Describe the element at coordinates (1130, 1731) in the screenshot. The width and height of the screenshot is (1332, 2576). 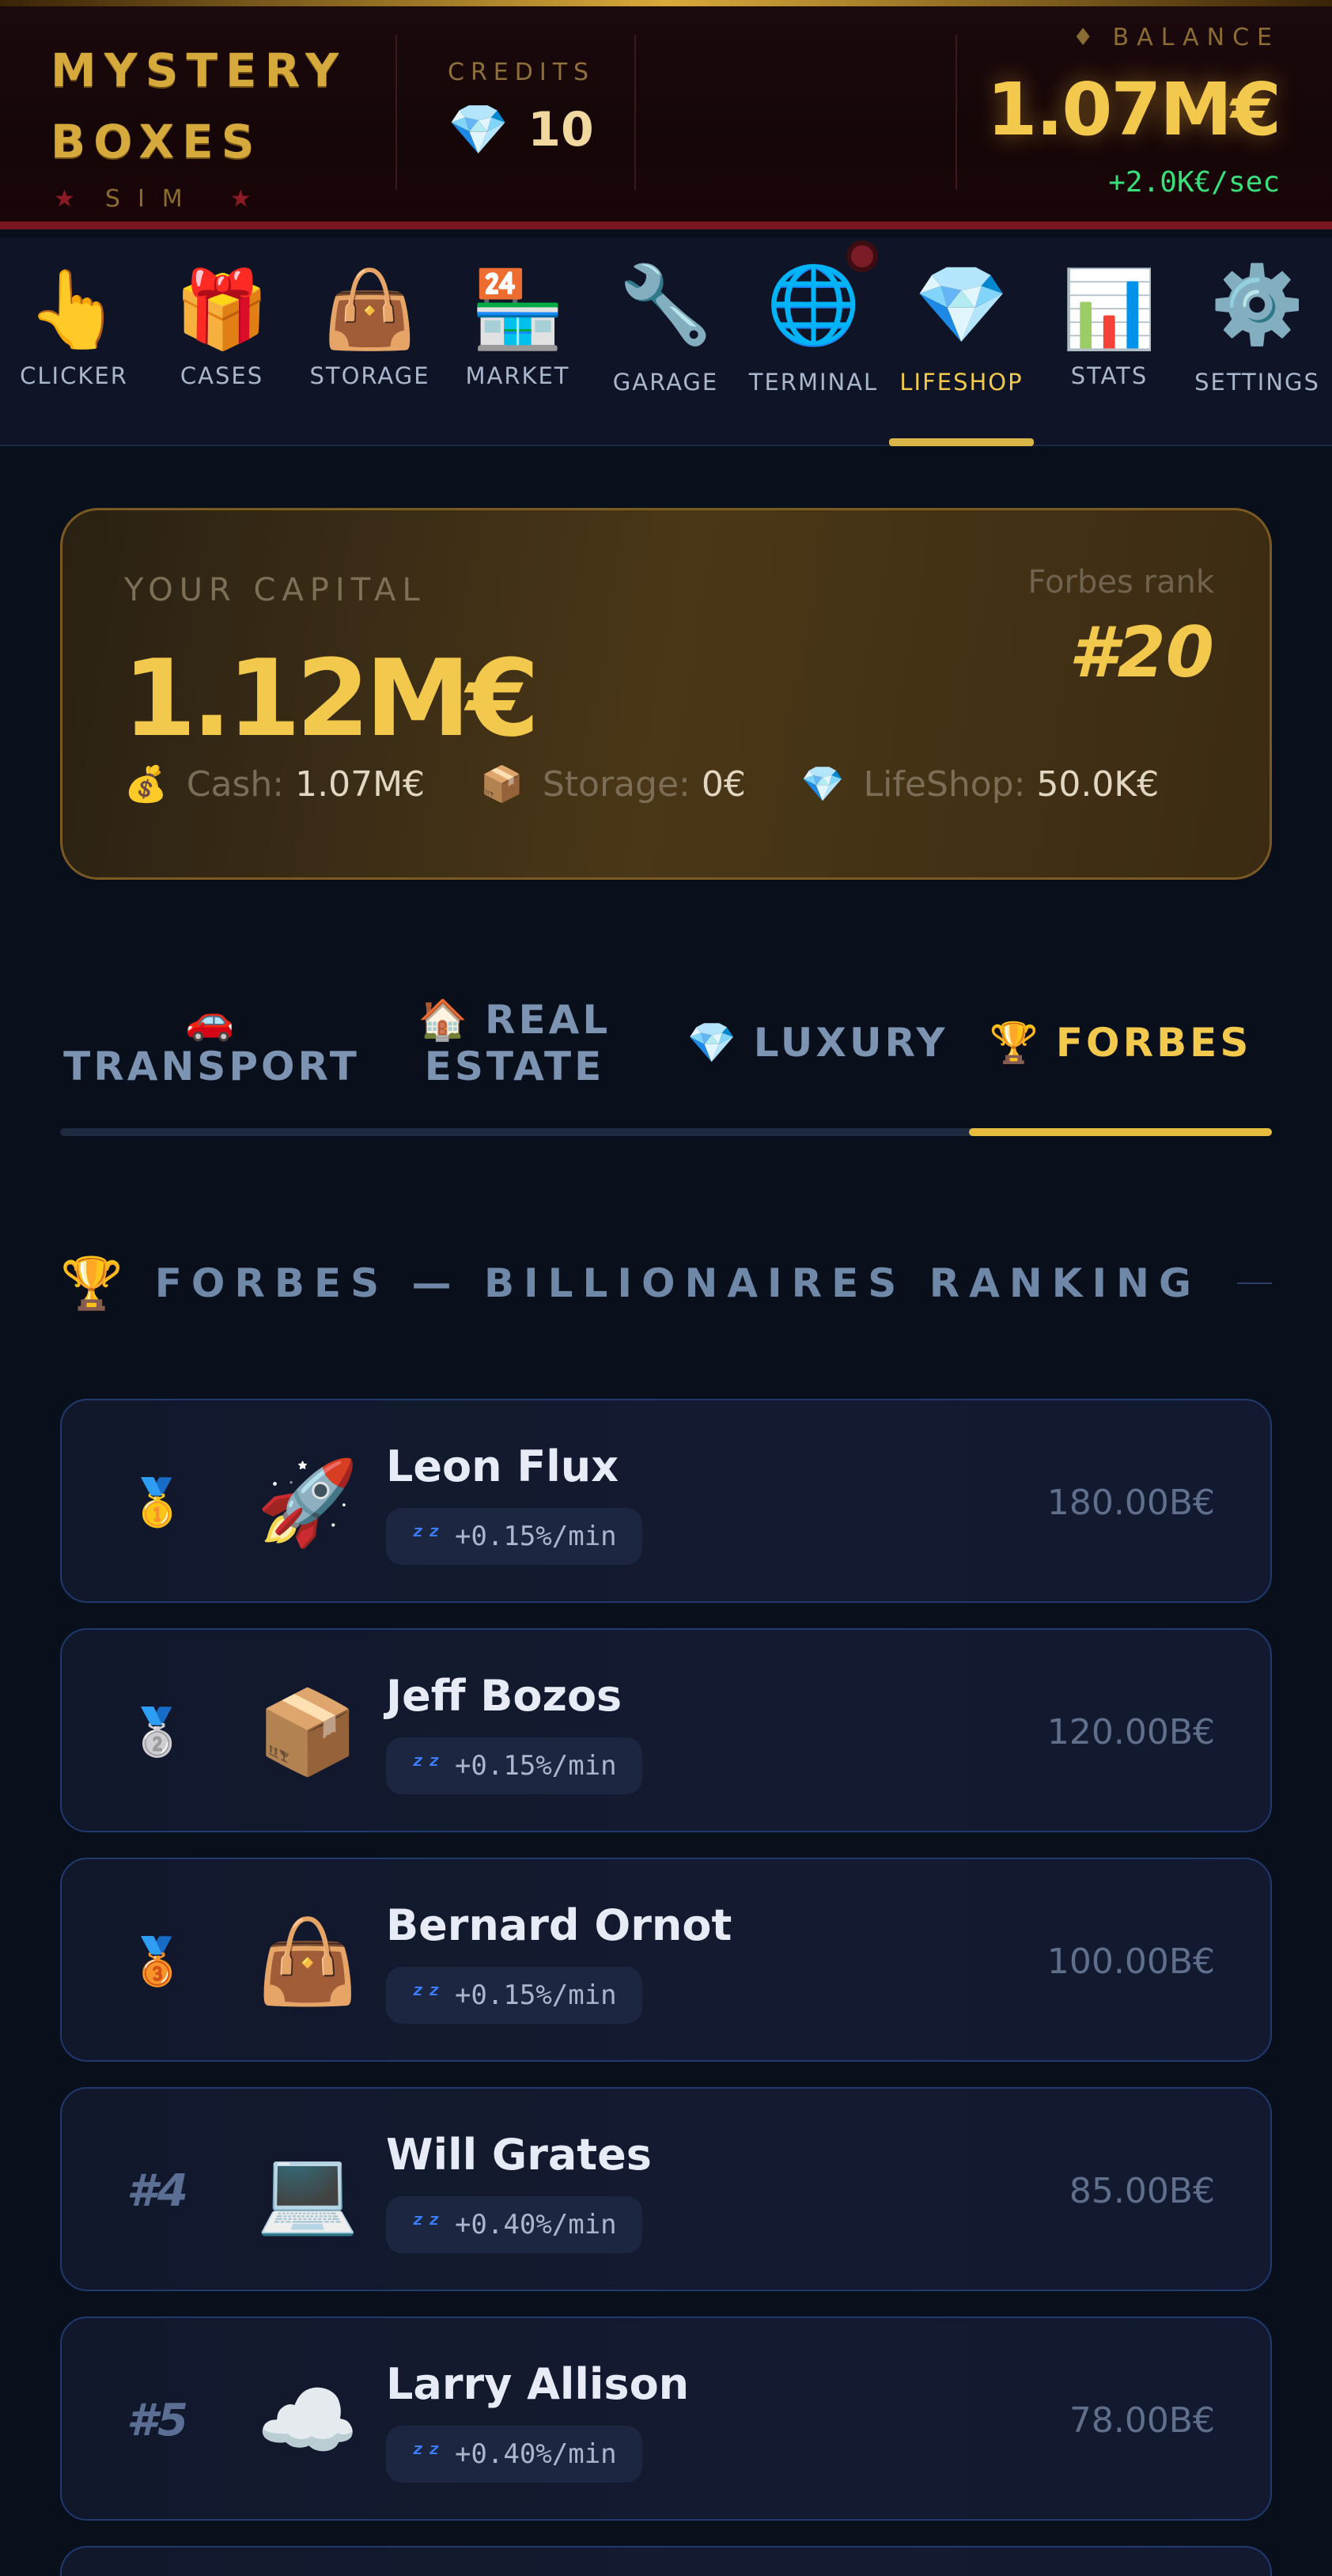
I see `net-worth: 120.00B€` at that location.